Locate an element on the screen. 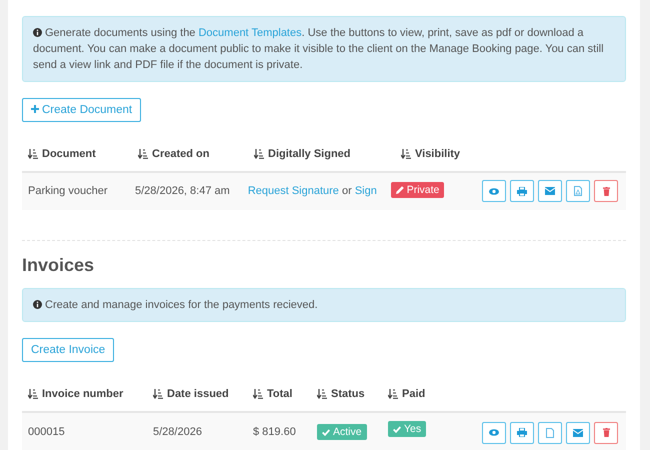 This screenshot has height=450, width=650. download-button is located at coordinates (550, 433).